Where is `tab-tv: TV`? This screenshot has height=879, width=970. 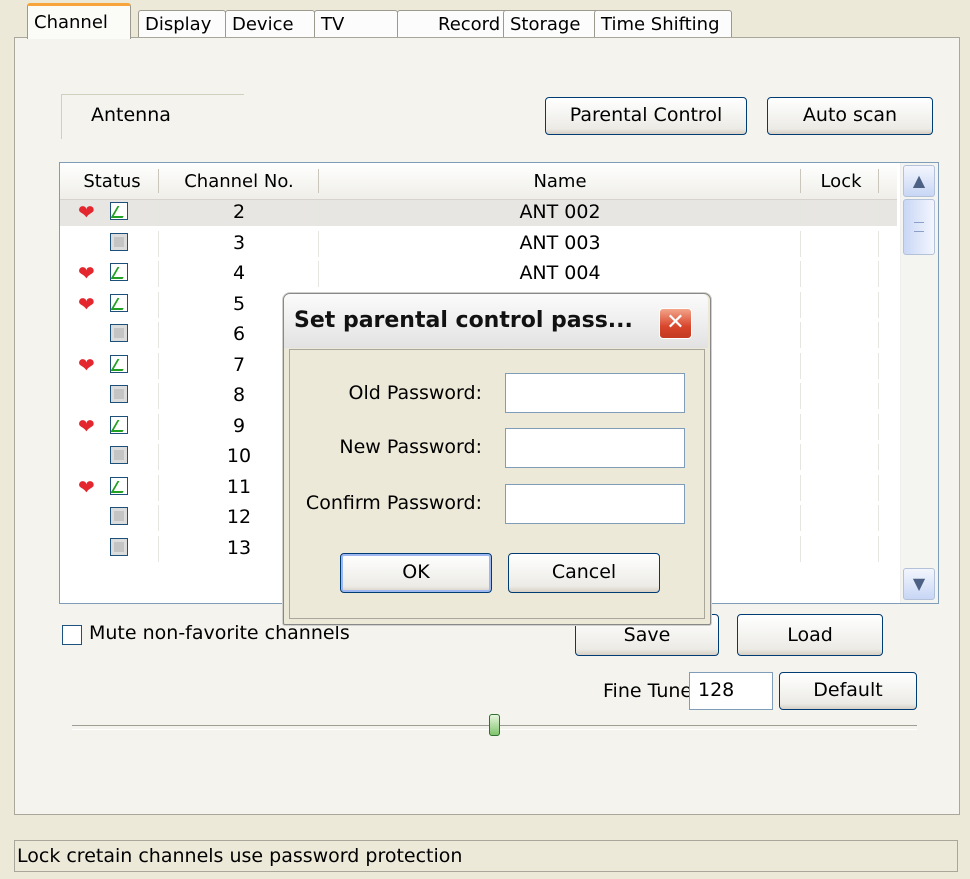
tab-tv: TV is located at coordinates (356, 23).